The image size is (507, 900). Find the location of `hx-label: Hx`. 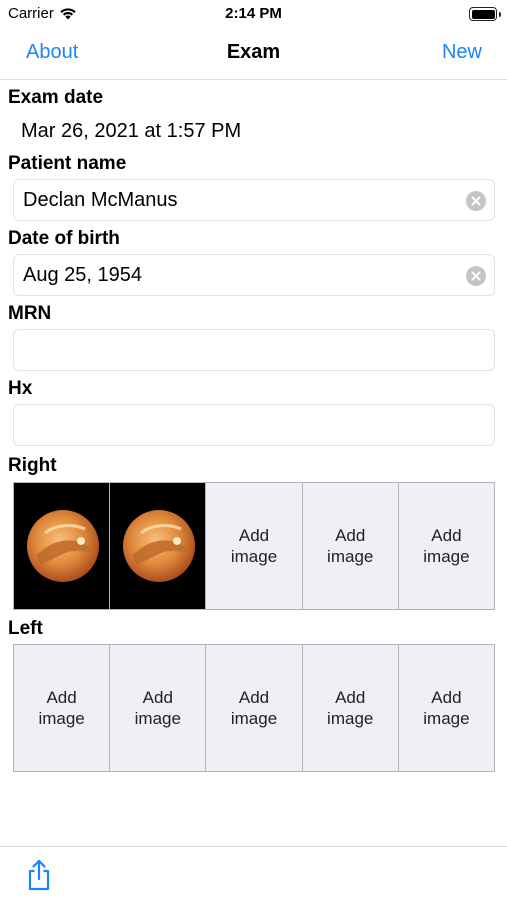

hx-label: Hx is located at coordinates (20, 388).